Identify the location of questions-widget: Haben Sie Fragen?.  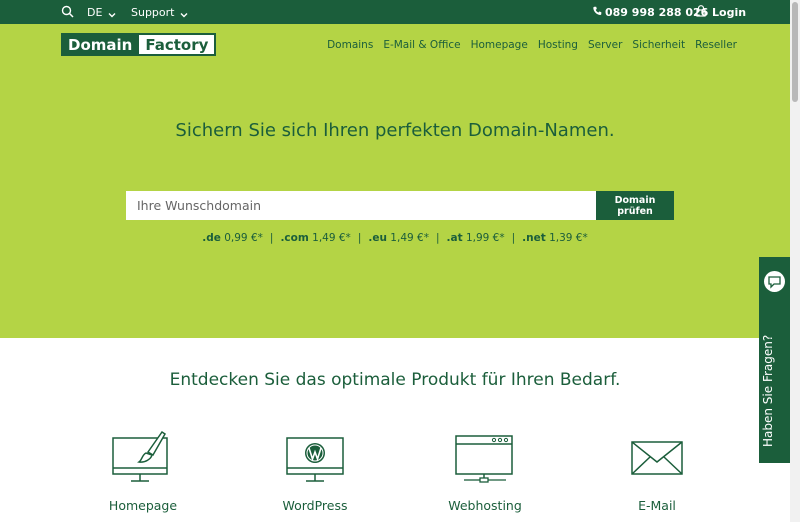
(774, 360).